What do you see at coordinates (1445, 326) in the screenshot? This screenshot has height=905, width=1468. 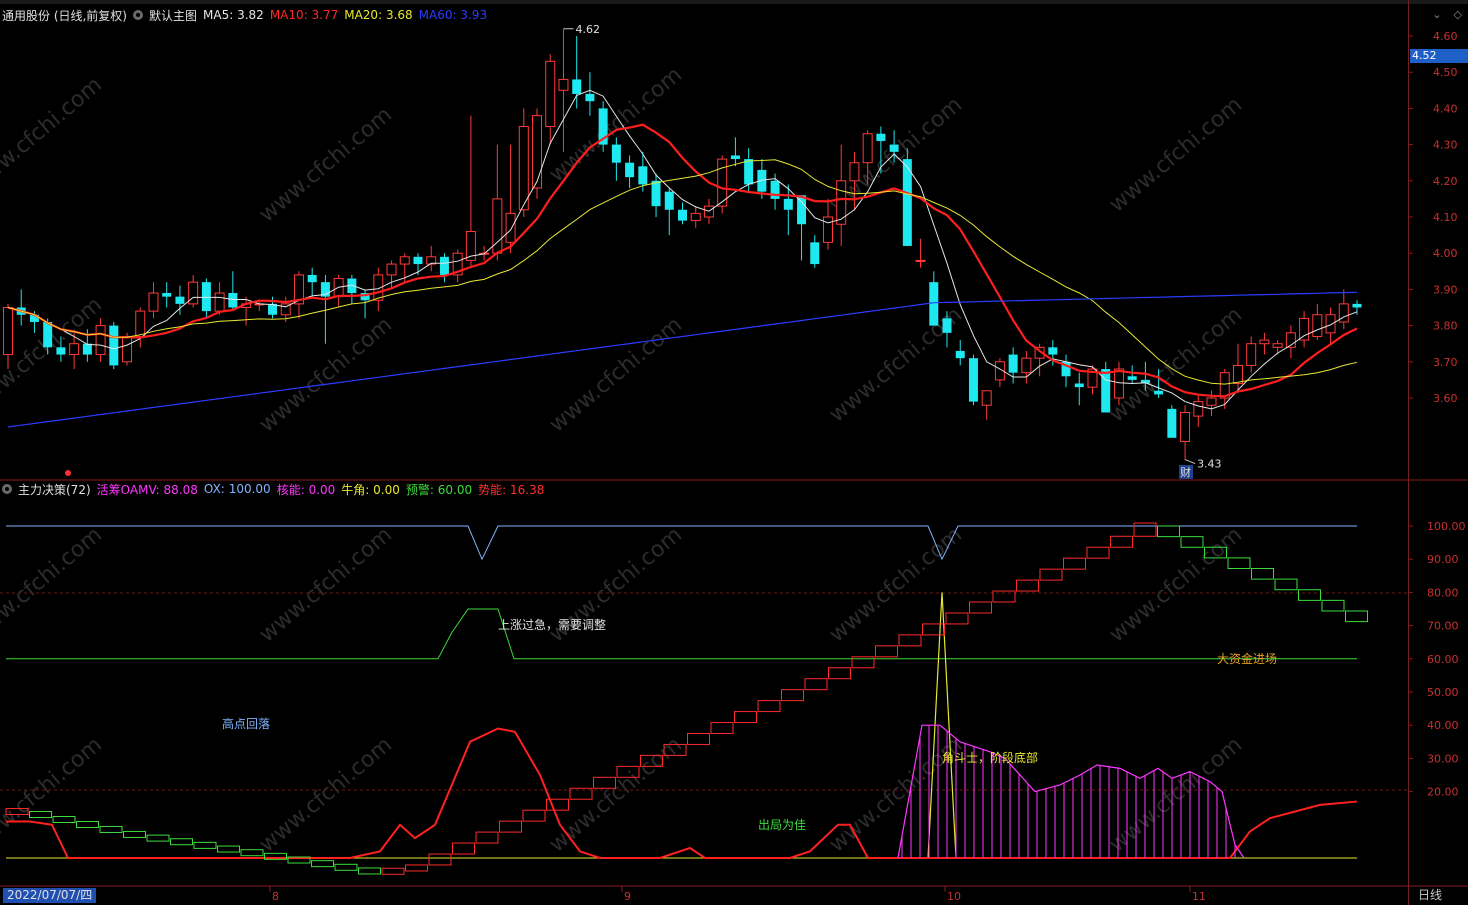 I see `price-tick-label: 3.80` at bounding box center [1445, 326].